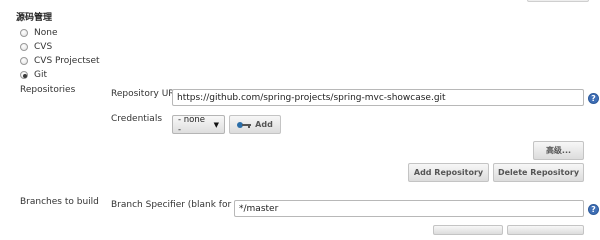  Describe the element at coordinates (43, 47) in the screenshot. I see `scm-option-label: CVS` at that location.